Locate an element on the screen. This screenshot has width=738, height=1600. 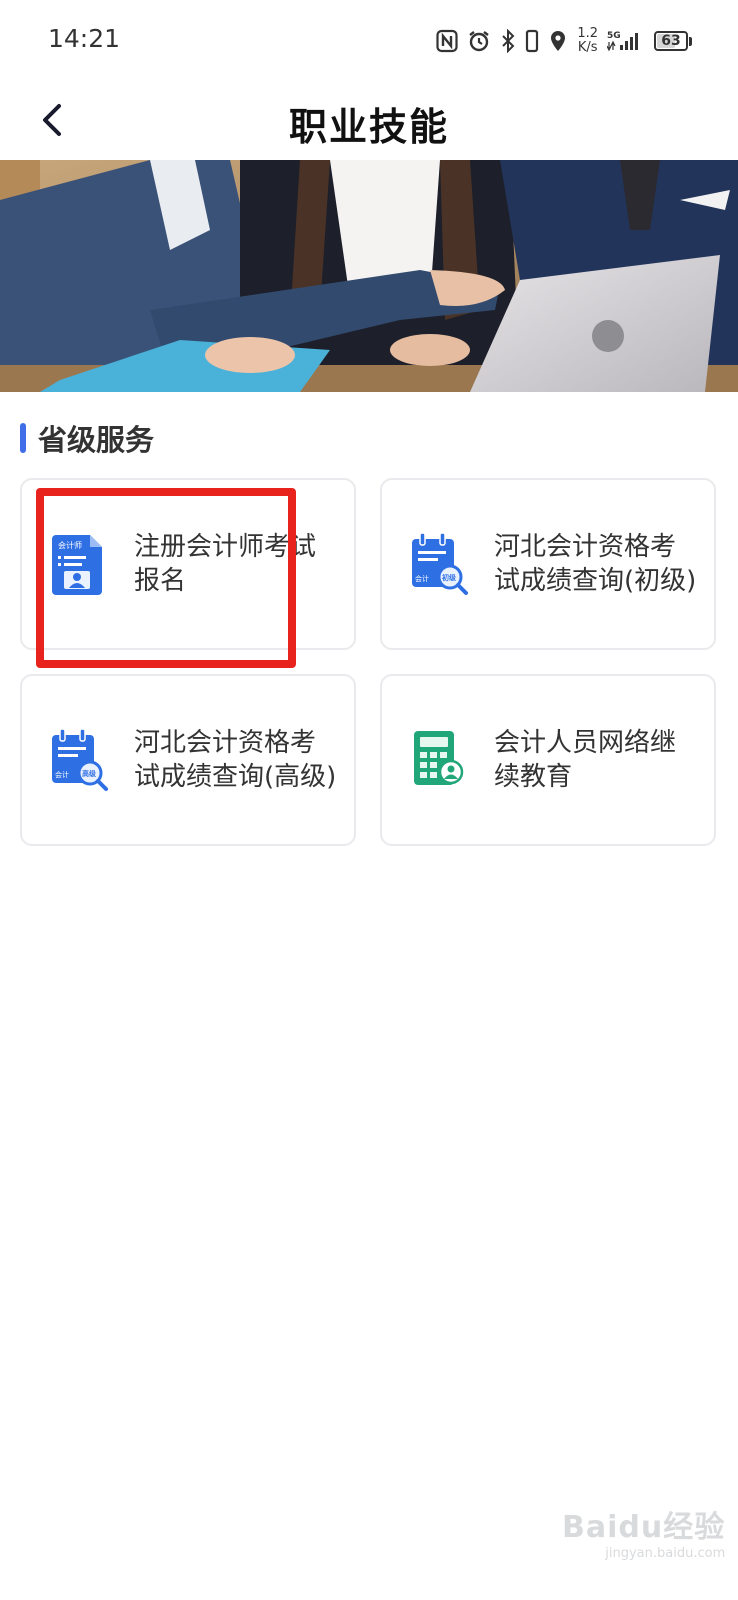
signal-icon: 5G is located at coordinates (626, 41).